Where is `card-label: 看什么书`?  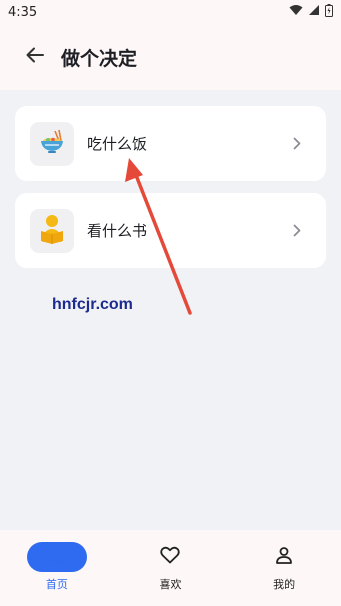 card-label: 看什么书 is located at coordinates (117, 231).